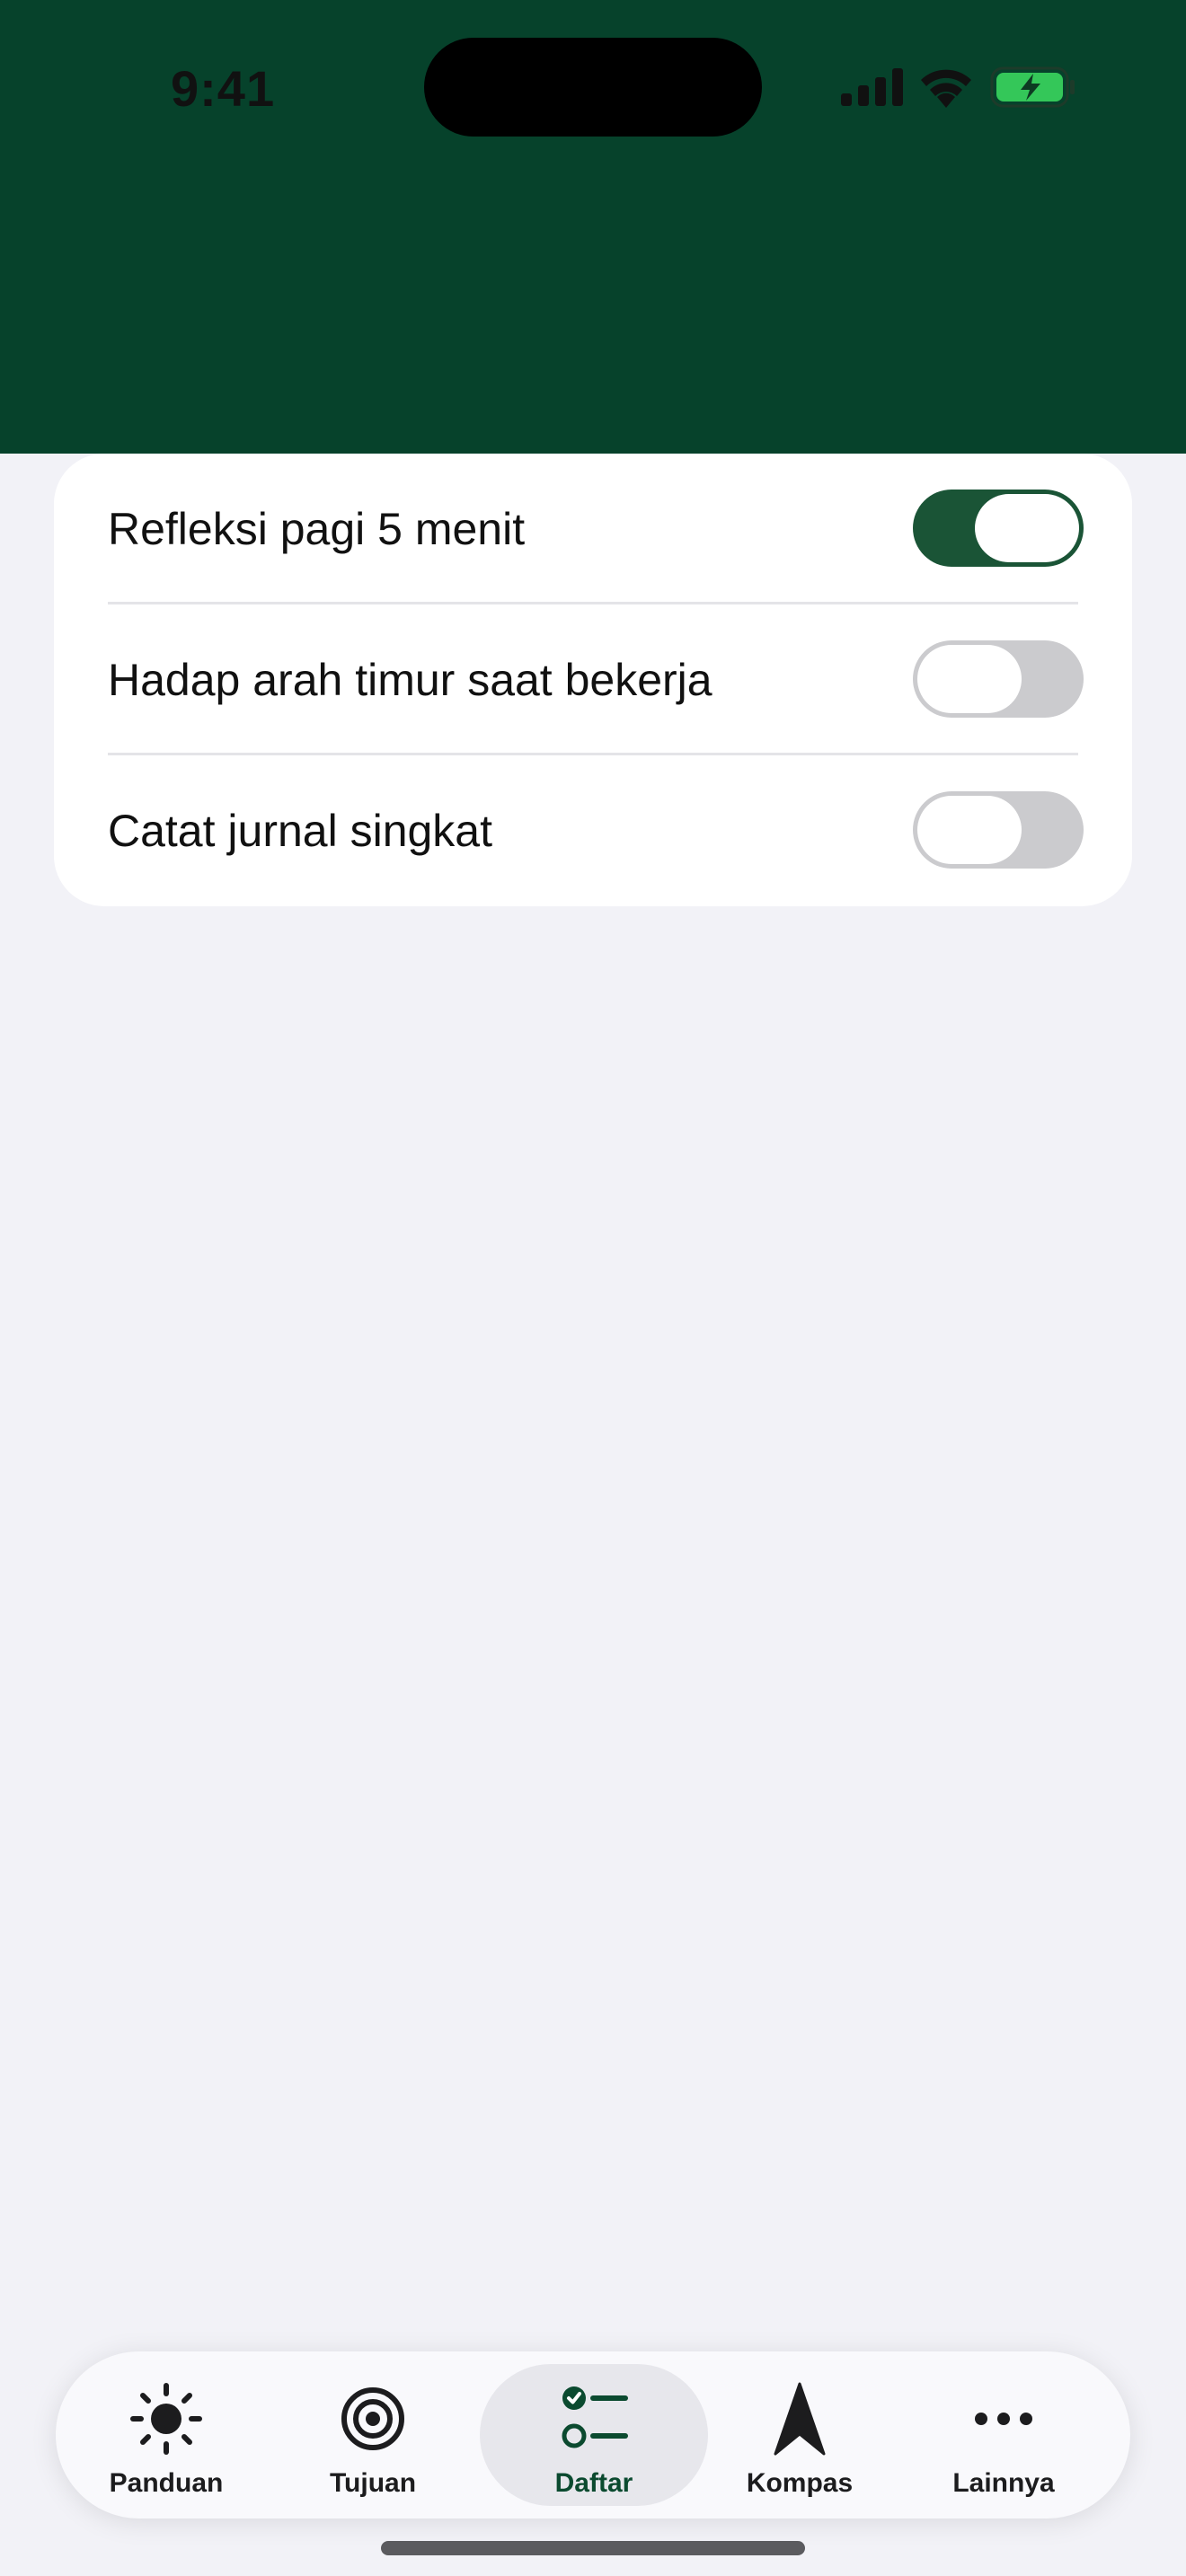 The width and height of the screenshot is (1186, 2576). What do you see at coordinates (373, 2483) in the screenshot?
I see `tab-label: Tujuan` at bounding box center [373, 2483].